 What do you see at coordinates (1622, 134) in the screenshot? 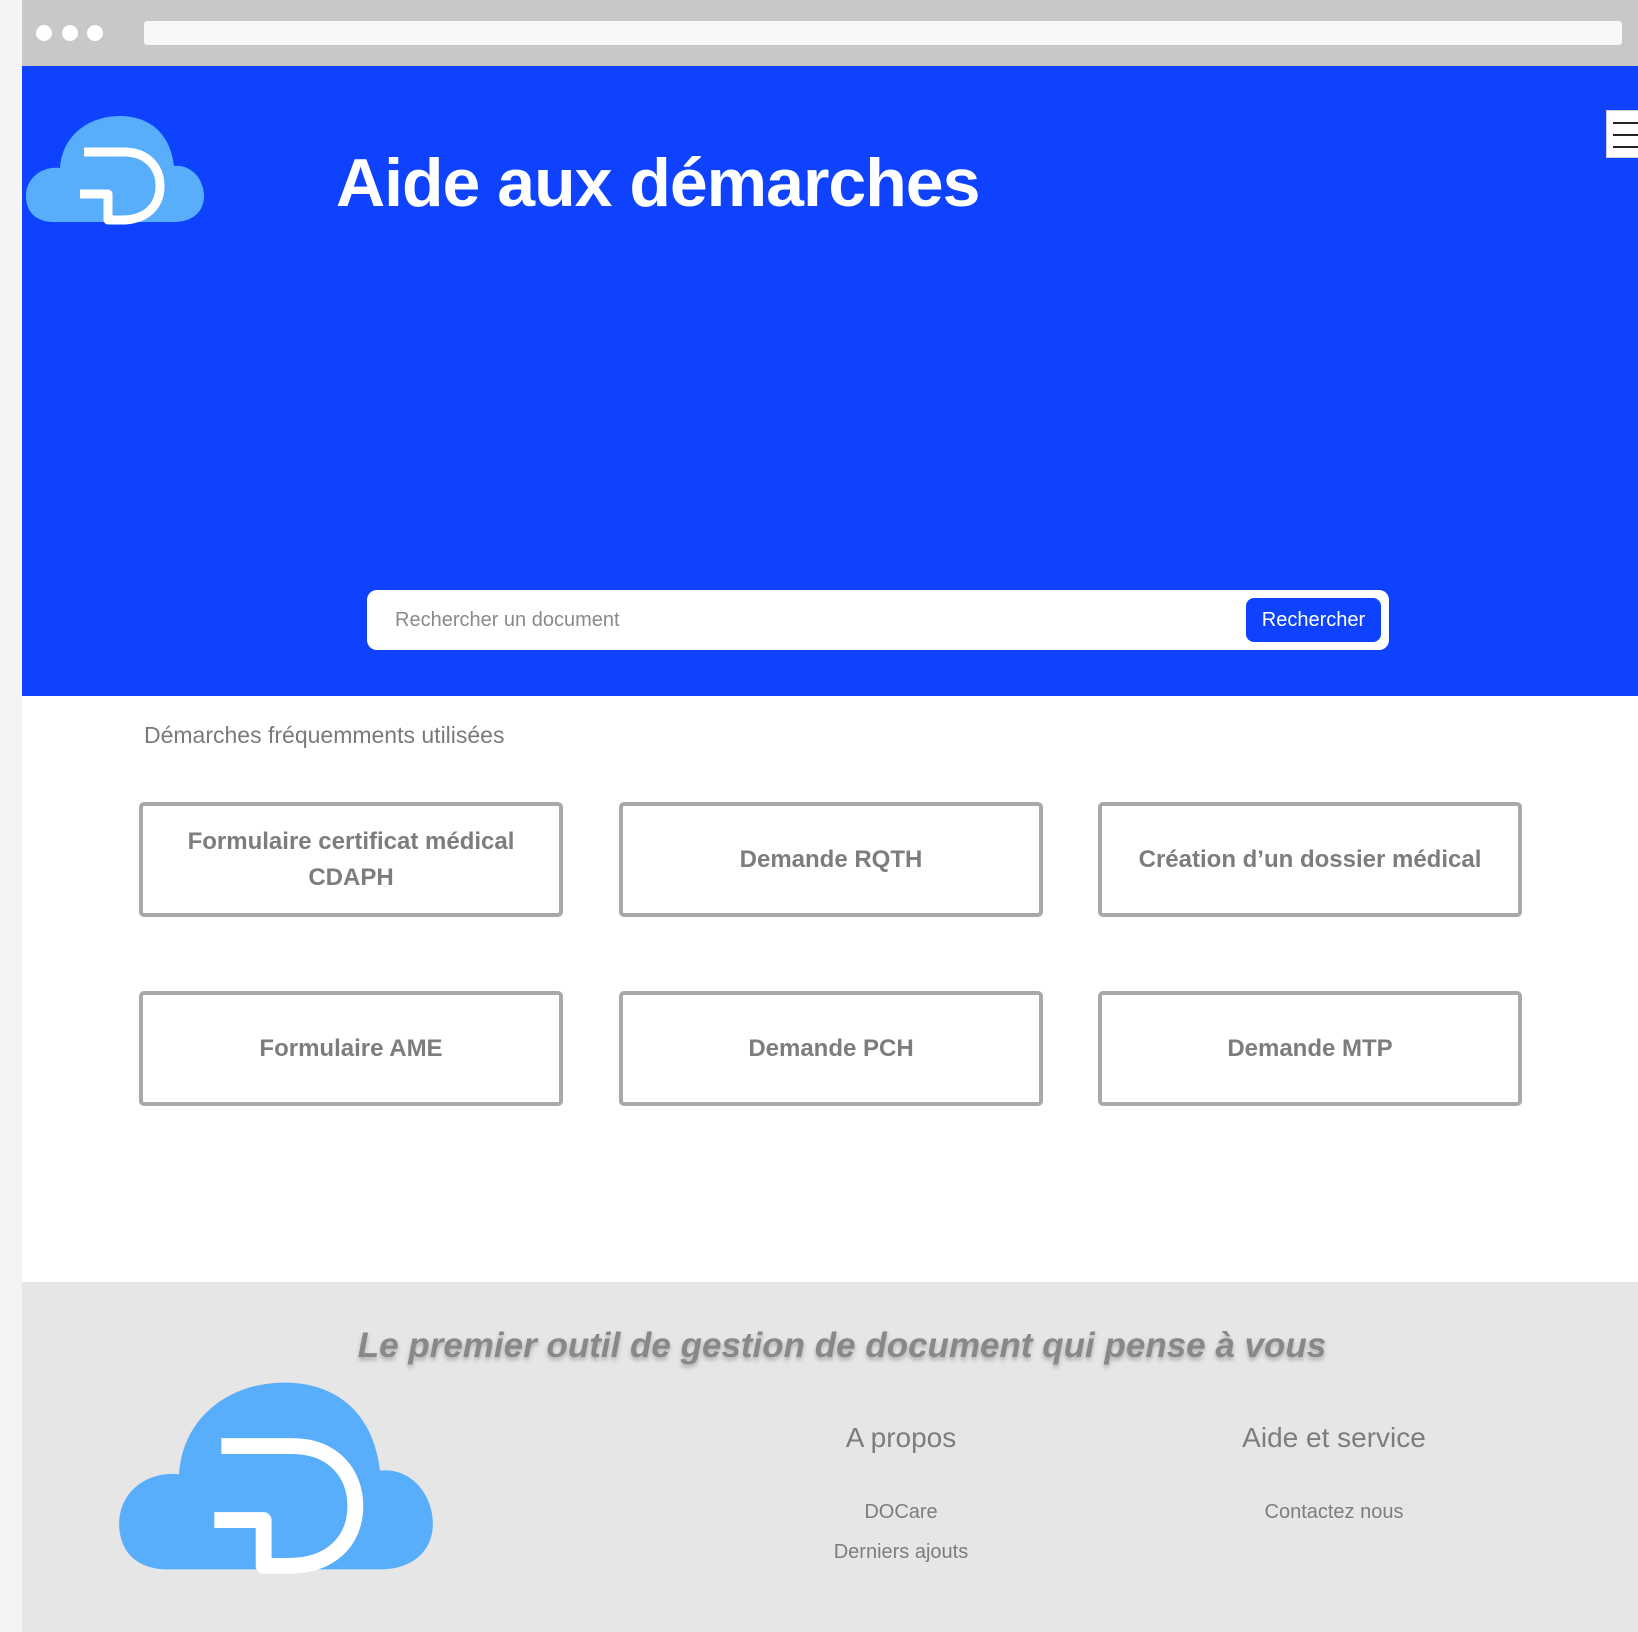
I see `hamburger-menu-icon` at bounding box center [1622, 134].